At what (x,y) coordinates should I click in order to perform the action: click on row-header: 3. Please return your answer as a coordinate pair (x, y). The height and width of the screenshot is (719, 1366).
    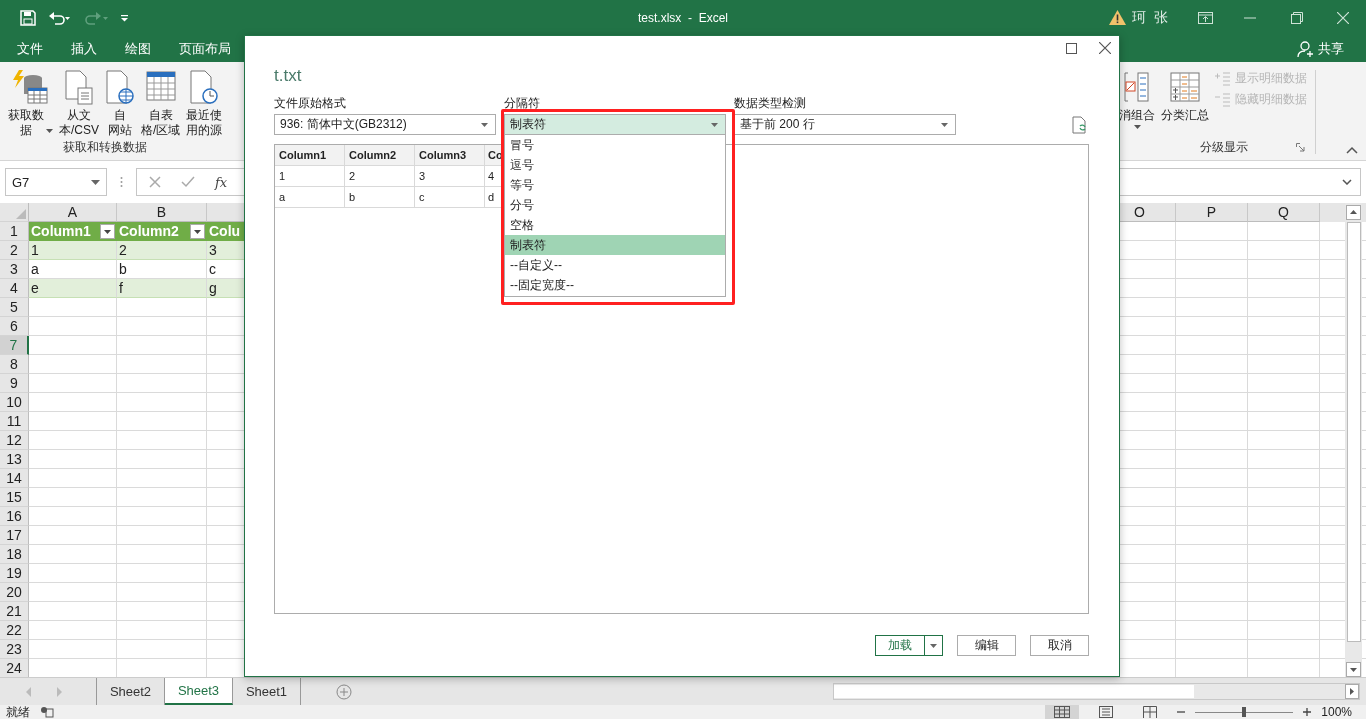
    Looking at the image, I should click on (14, 269).